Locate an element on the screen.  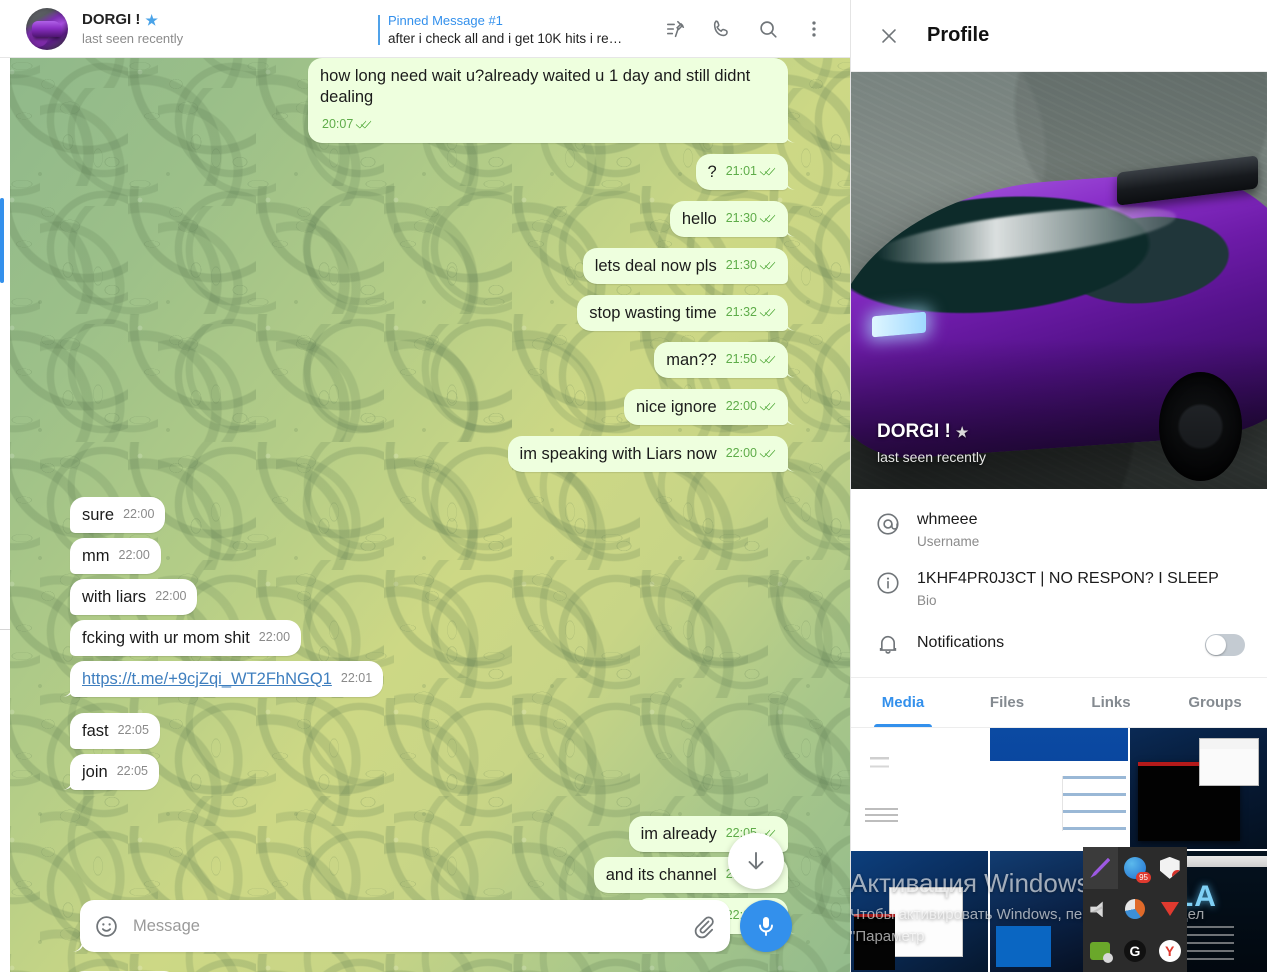
search-icon is located at coordinates (768, 29).